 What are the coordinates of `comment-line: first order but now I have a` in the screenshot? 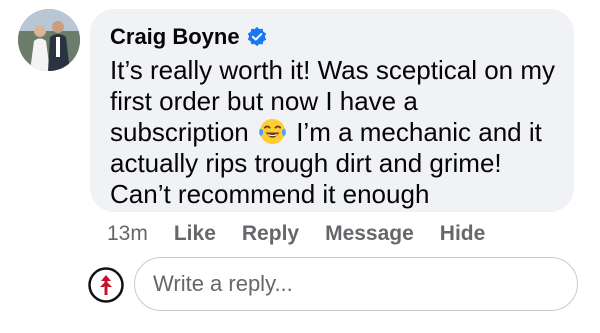 It's located at (264, 101).